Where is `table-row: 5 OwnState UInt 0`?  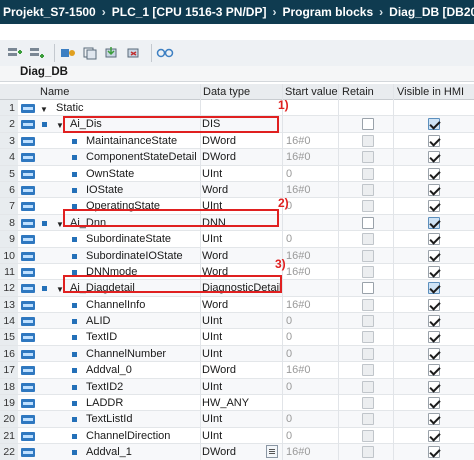 table-row: 5 OwnState UInt 0 is located at coordinates (237, 173).